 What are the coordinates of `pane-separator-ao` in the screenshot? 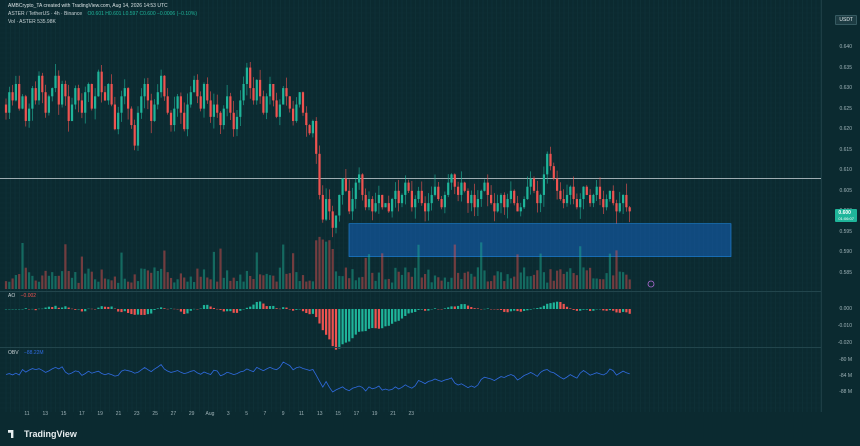 It's located at (411, 291).